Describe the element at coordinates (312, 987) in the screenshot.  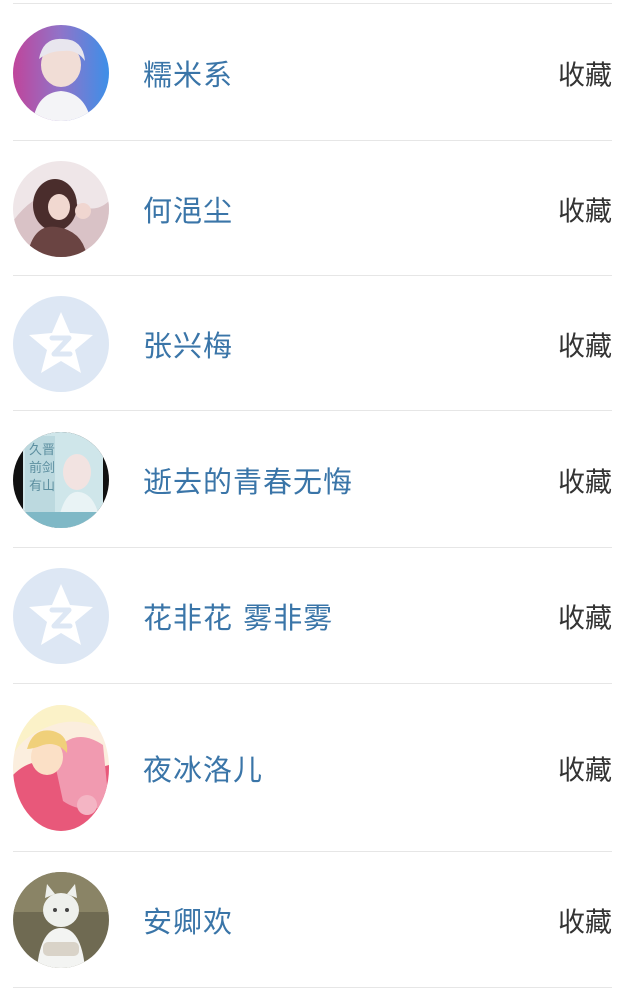
I see `divider` at that location.